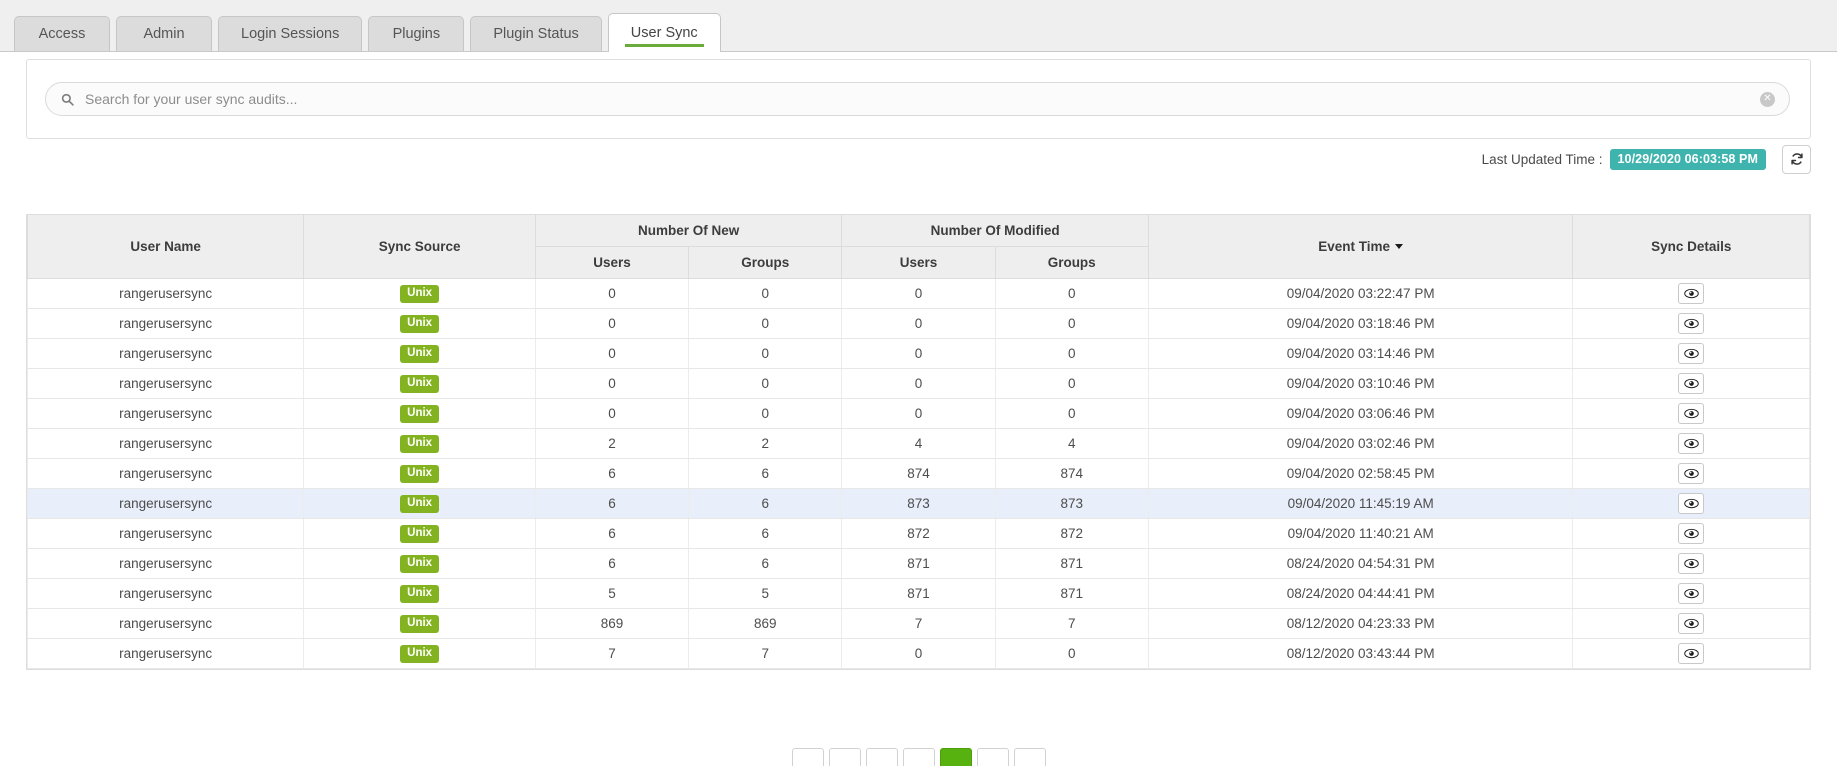 The width and height of the screenshot is (1837, 766). I want to click on cell-new-groups: 869, so click(765, 623).